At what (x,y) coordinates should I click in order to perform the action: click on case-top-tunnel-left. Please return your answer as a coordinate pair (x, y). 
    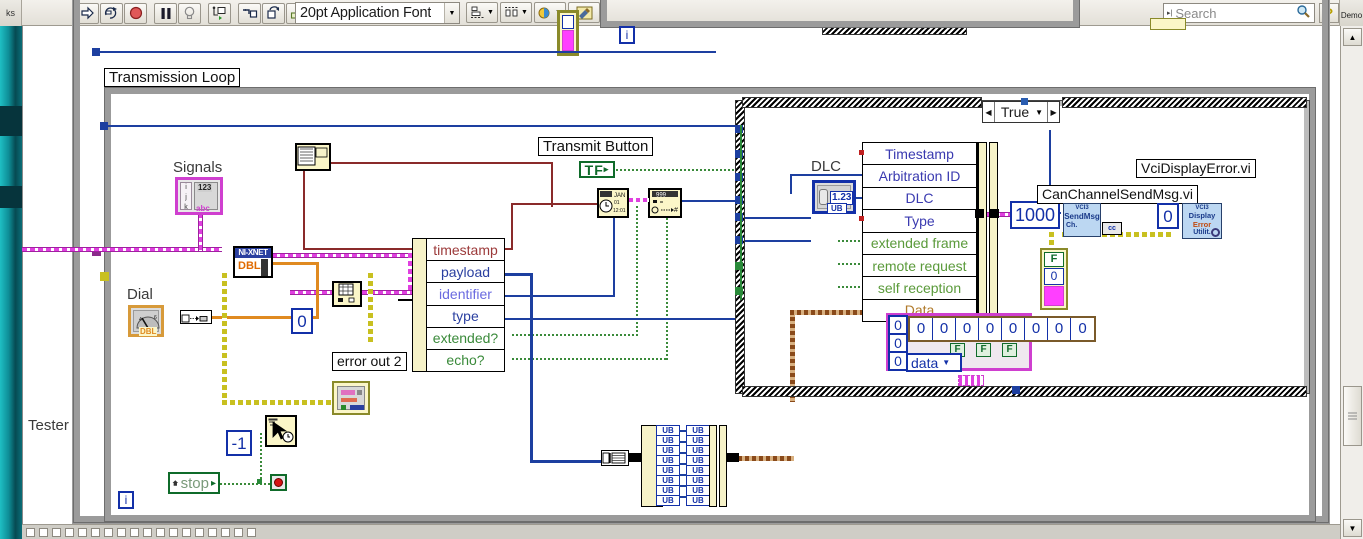
    Looking at the image, I should click on (862, 102).